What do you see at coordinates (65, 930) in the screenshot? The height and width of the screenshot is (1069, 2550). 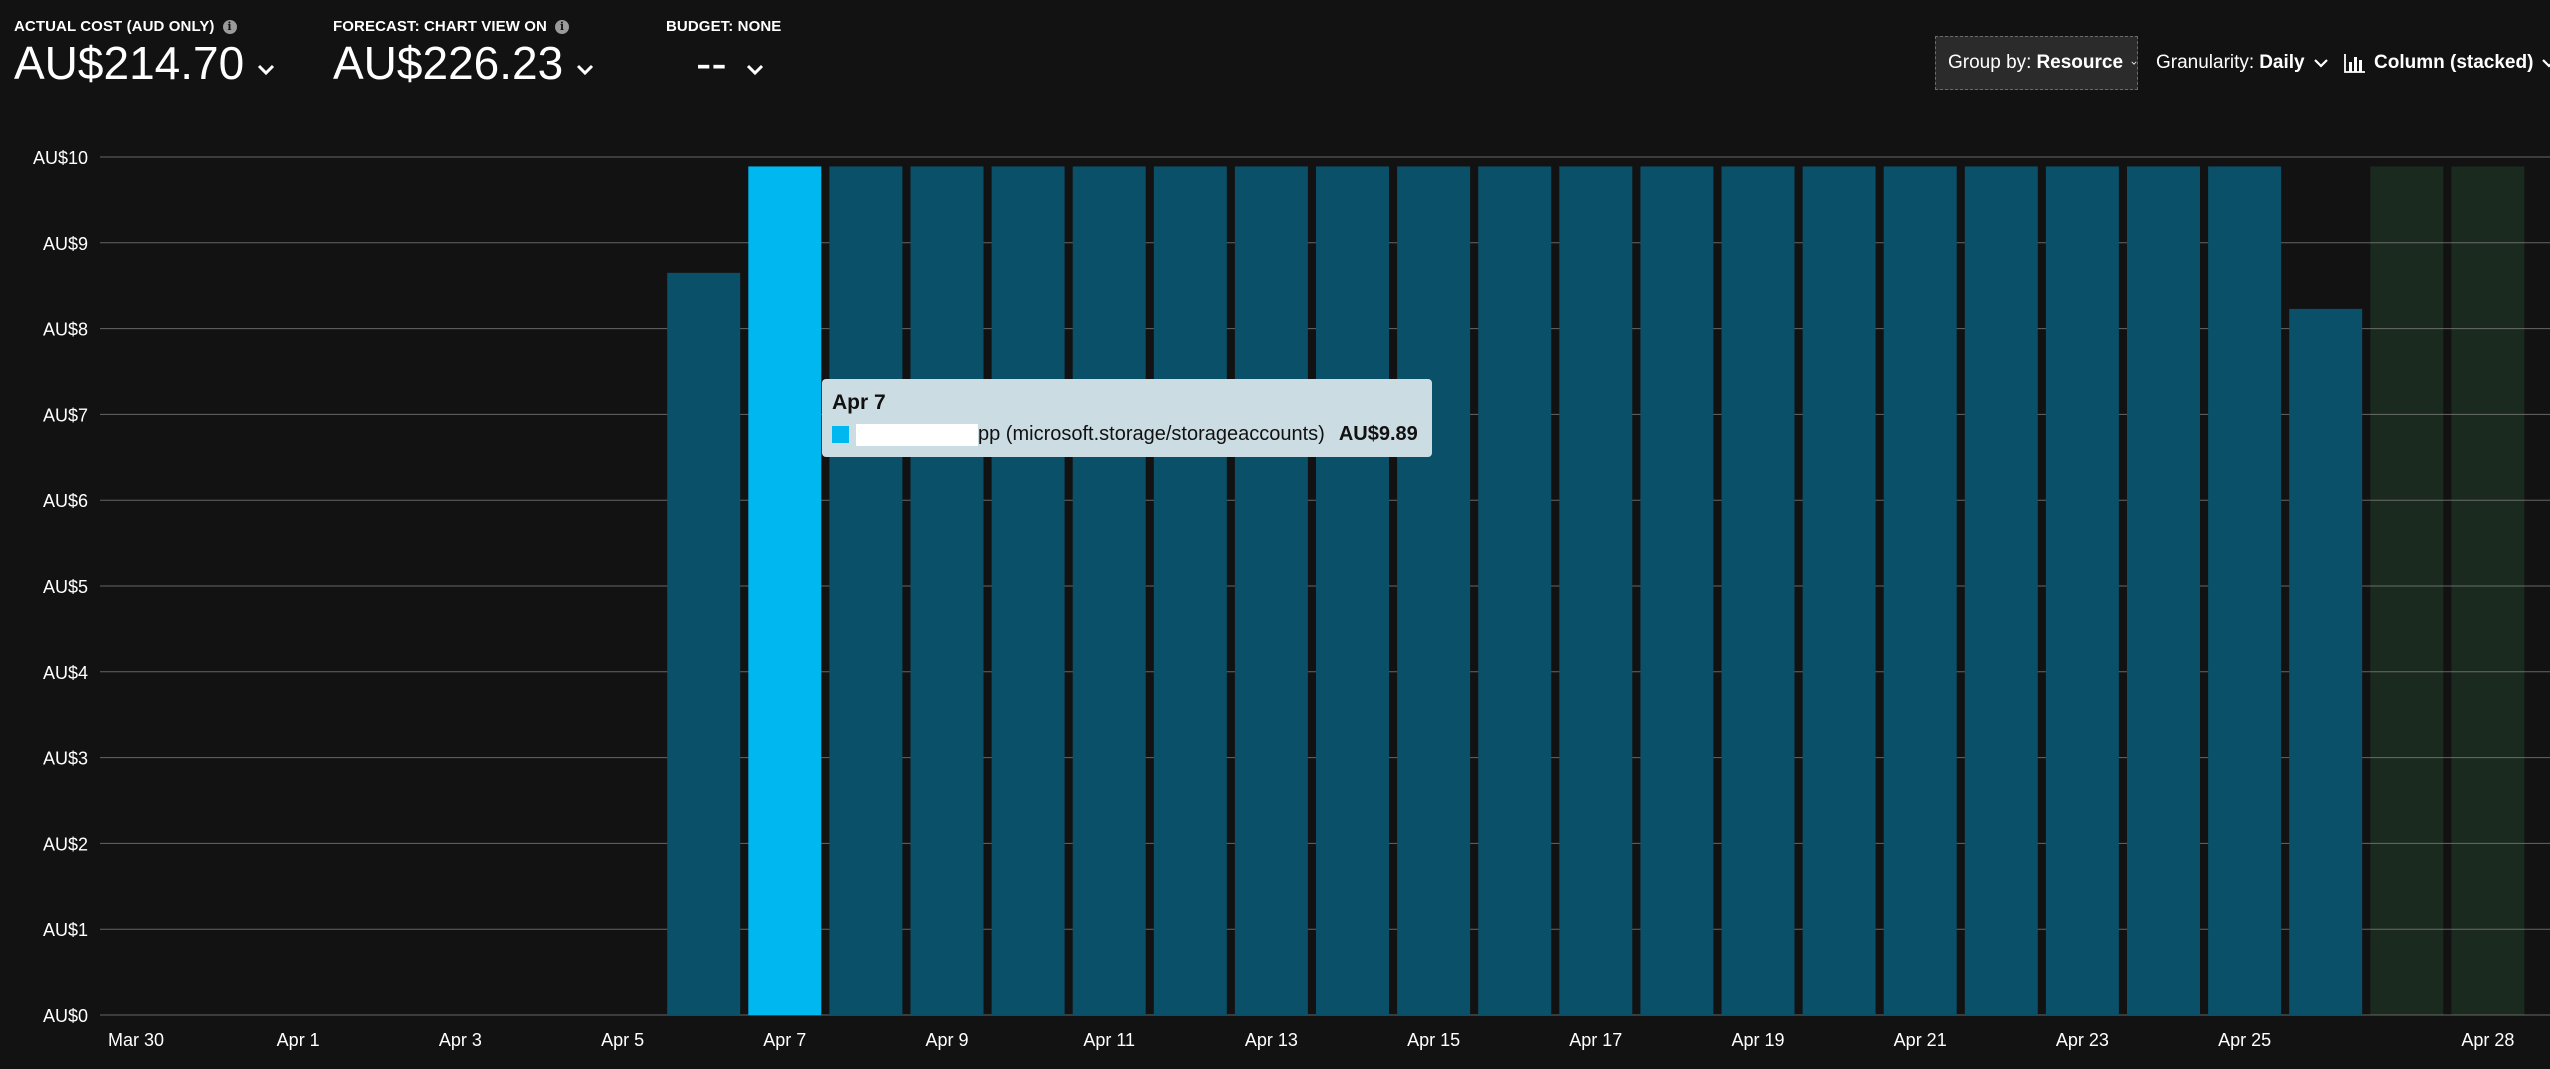 I see `y-tick-label: AU$1` at bounding box center [65, 930].